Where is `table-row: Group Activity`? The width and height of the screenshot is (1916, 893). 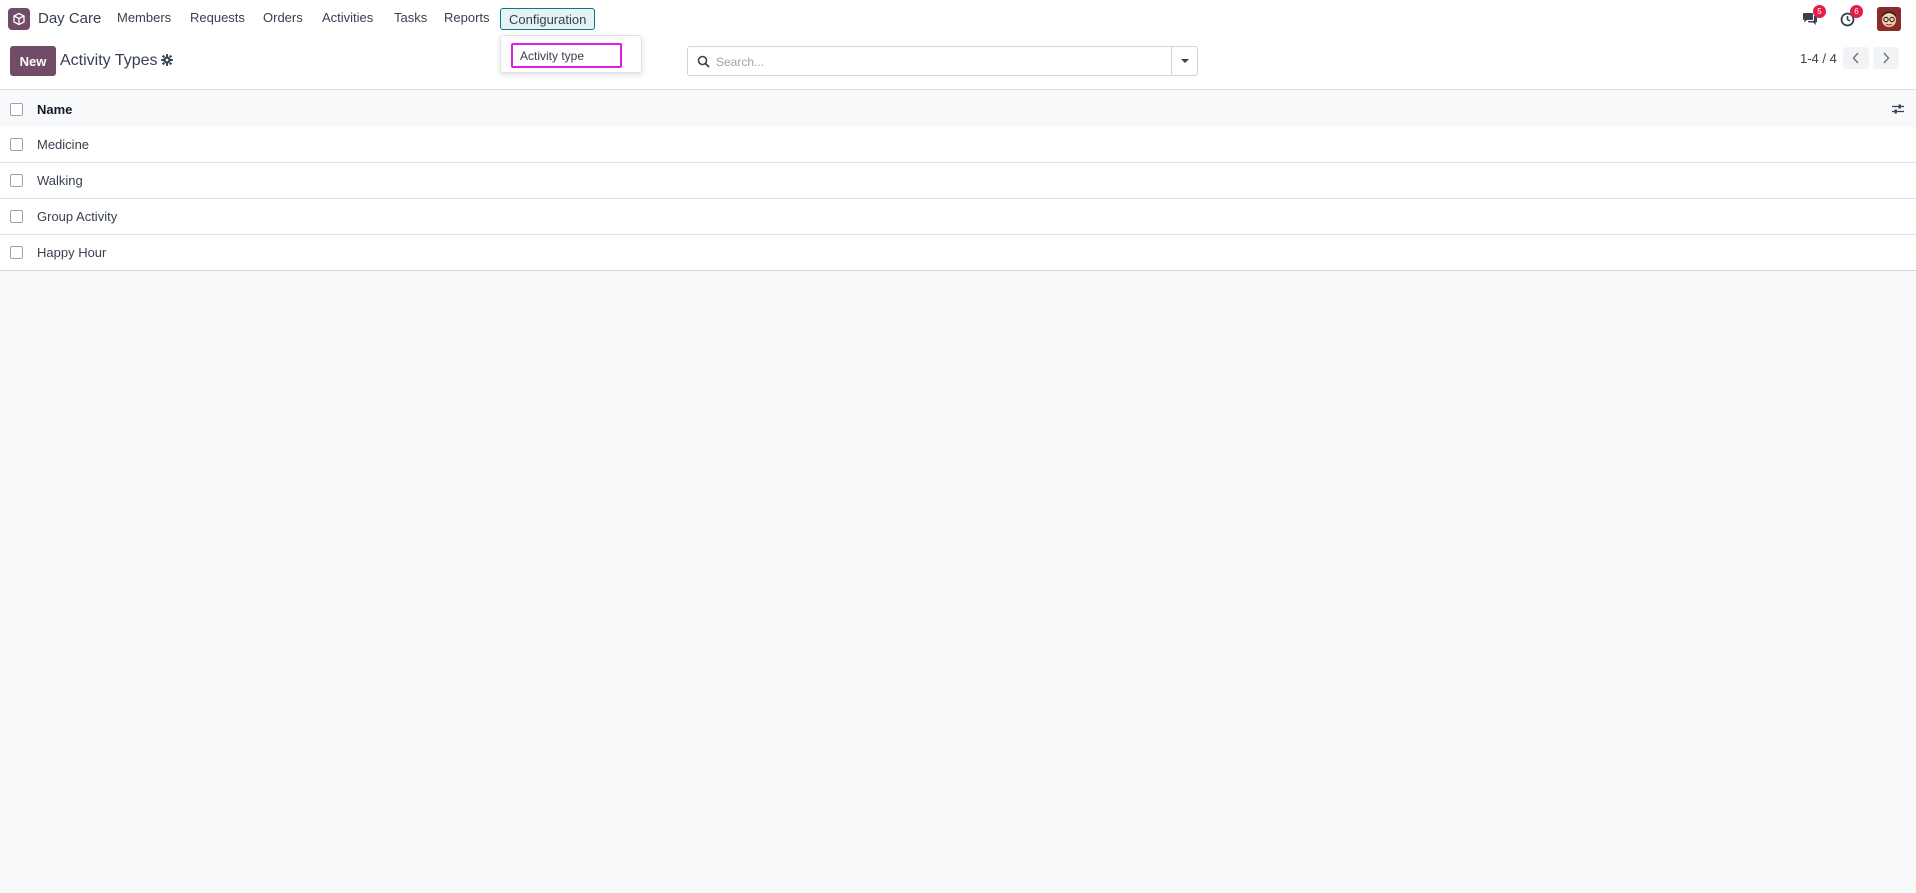 table-row: Group Activity is located at coordinates (958, 217).